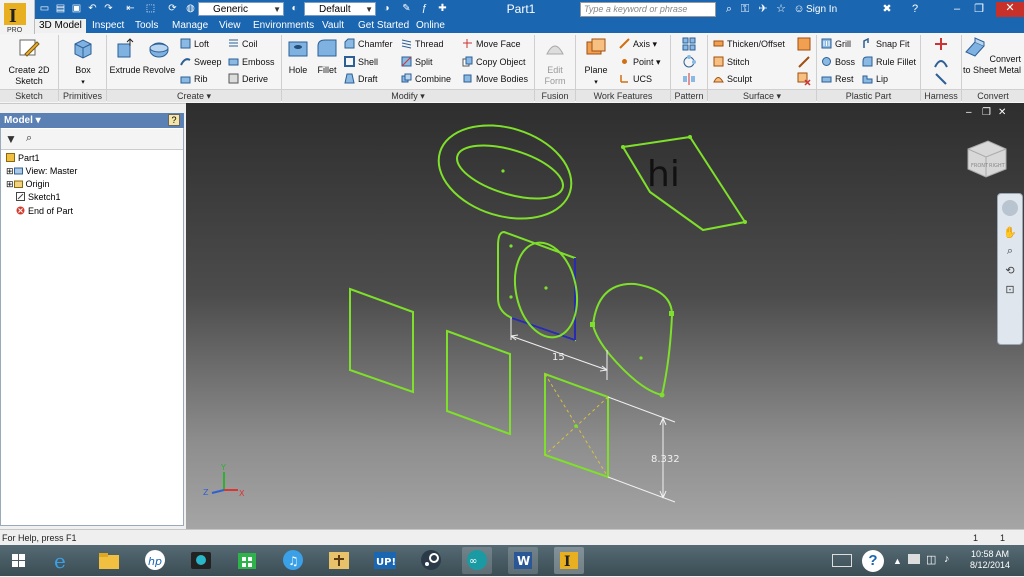 This screenshot has width=1024, height=577. I want to click on subscription-icon: ⚿, so click(745, 9).